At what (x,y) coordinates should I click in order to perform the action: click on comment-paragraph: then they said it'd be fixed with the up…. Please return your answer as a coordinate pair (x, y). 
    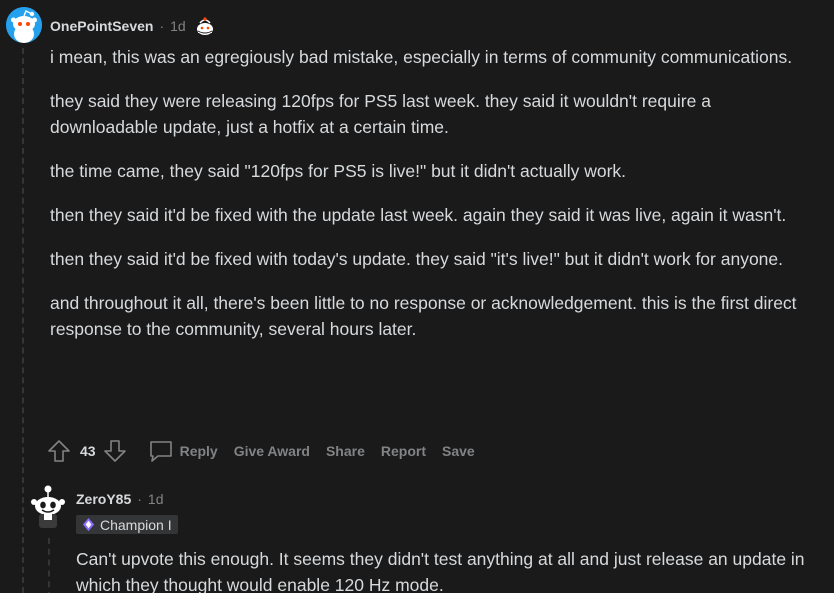
    Looking at the image, I should click on (418, 215).